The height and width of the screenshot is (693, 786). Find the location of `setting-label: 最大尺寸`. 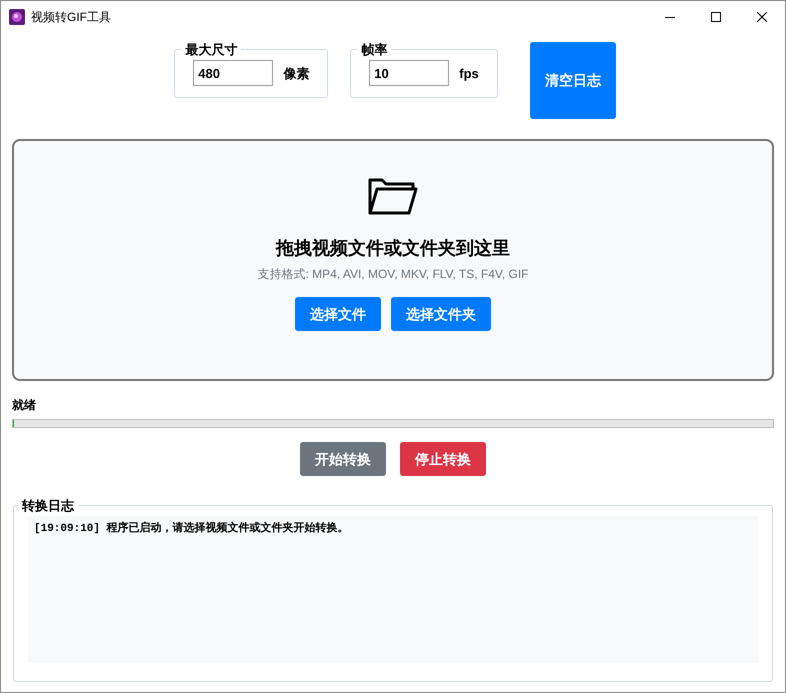

setting-label: 最大尺寸 is located at coordinates (211, 50).